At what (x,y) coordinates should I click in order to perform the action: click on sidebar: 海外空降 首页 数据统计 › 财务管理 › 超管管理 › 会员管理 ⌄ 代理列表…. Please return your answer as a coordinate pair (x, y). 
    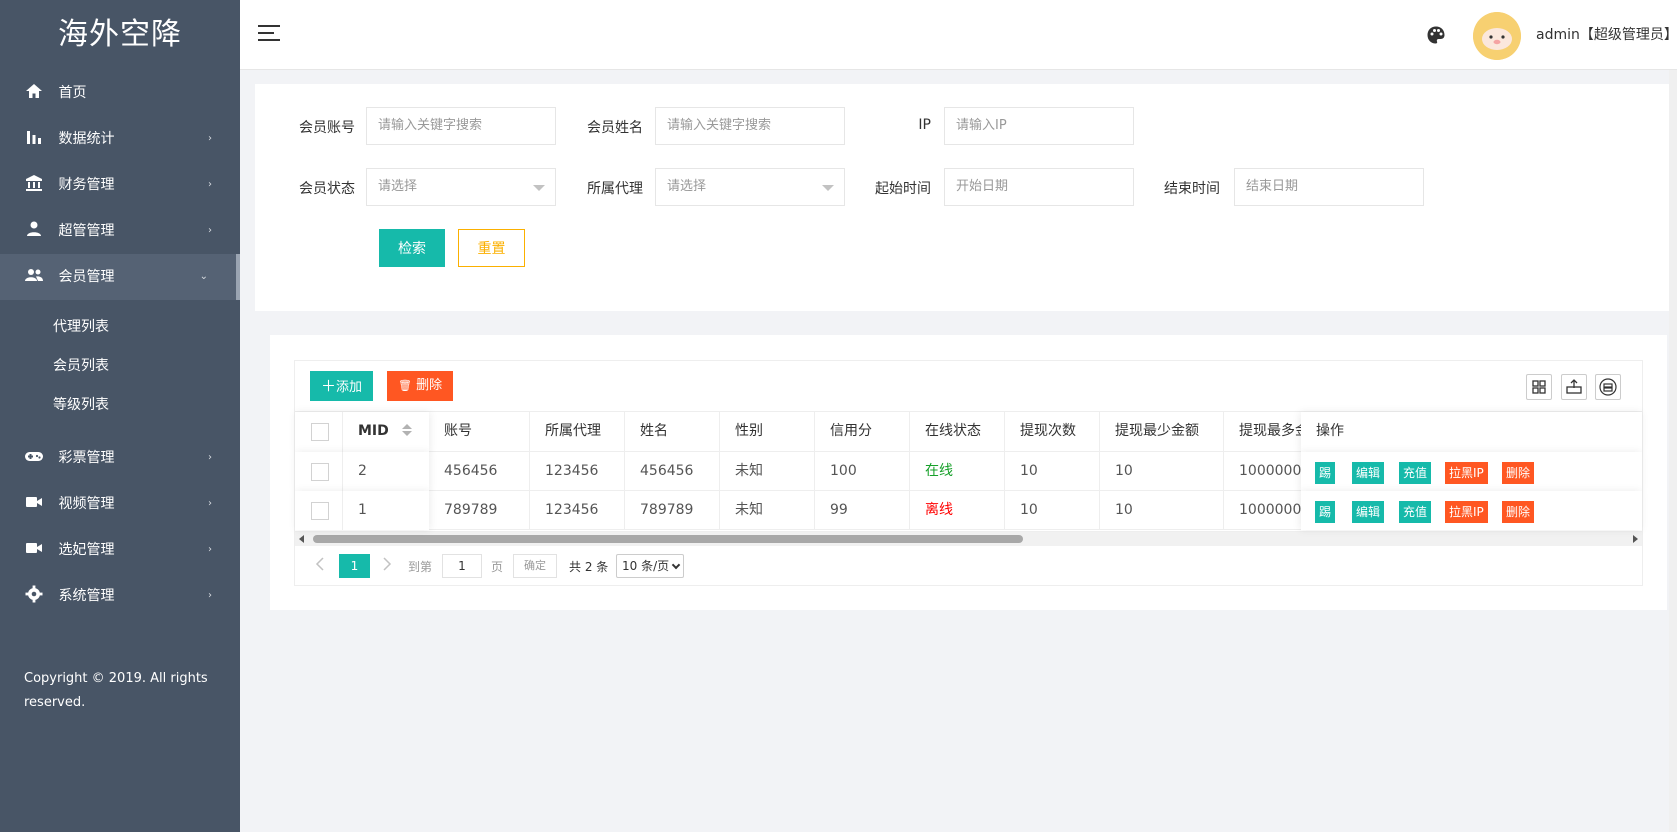
    Looking at the image, I should click on (120, 416).